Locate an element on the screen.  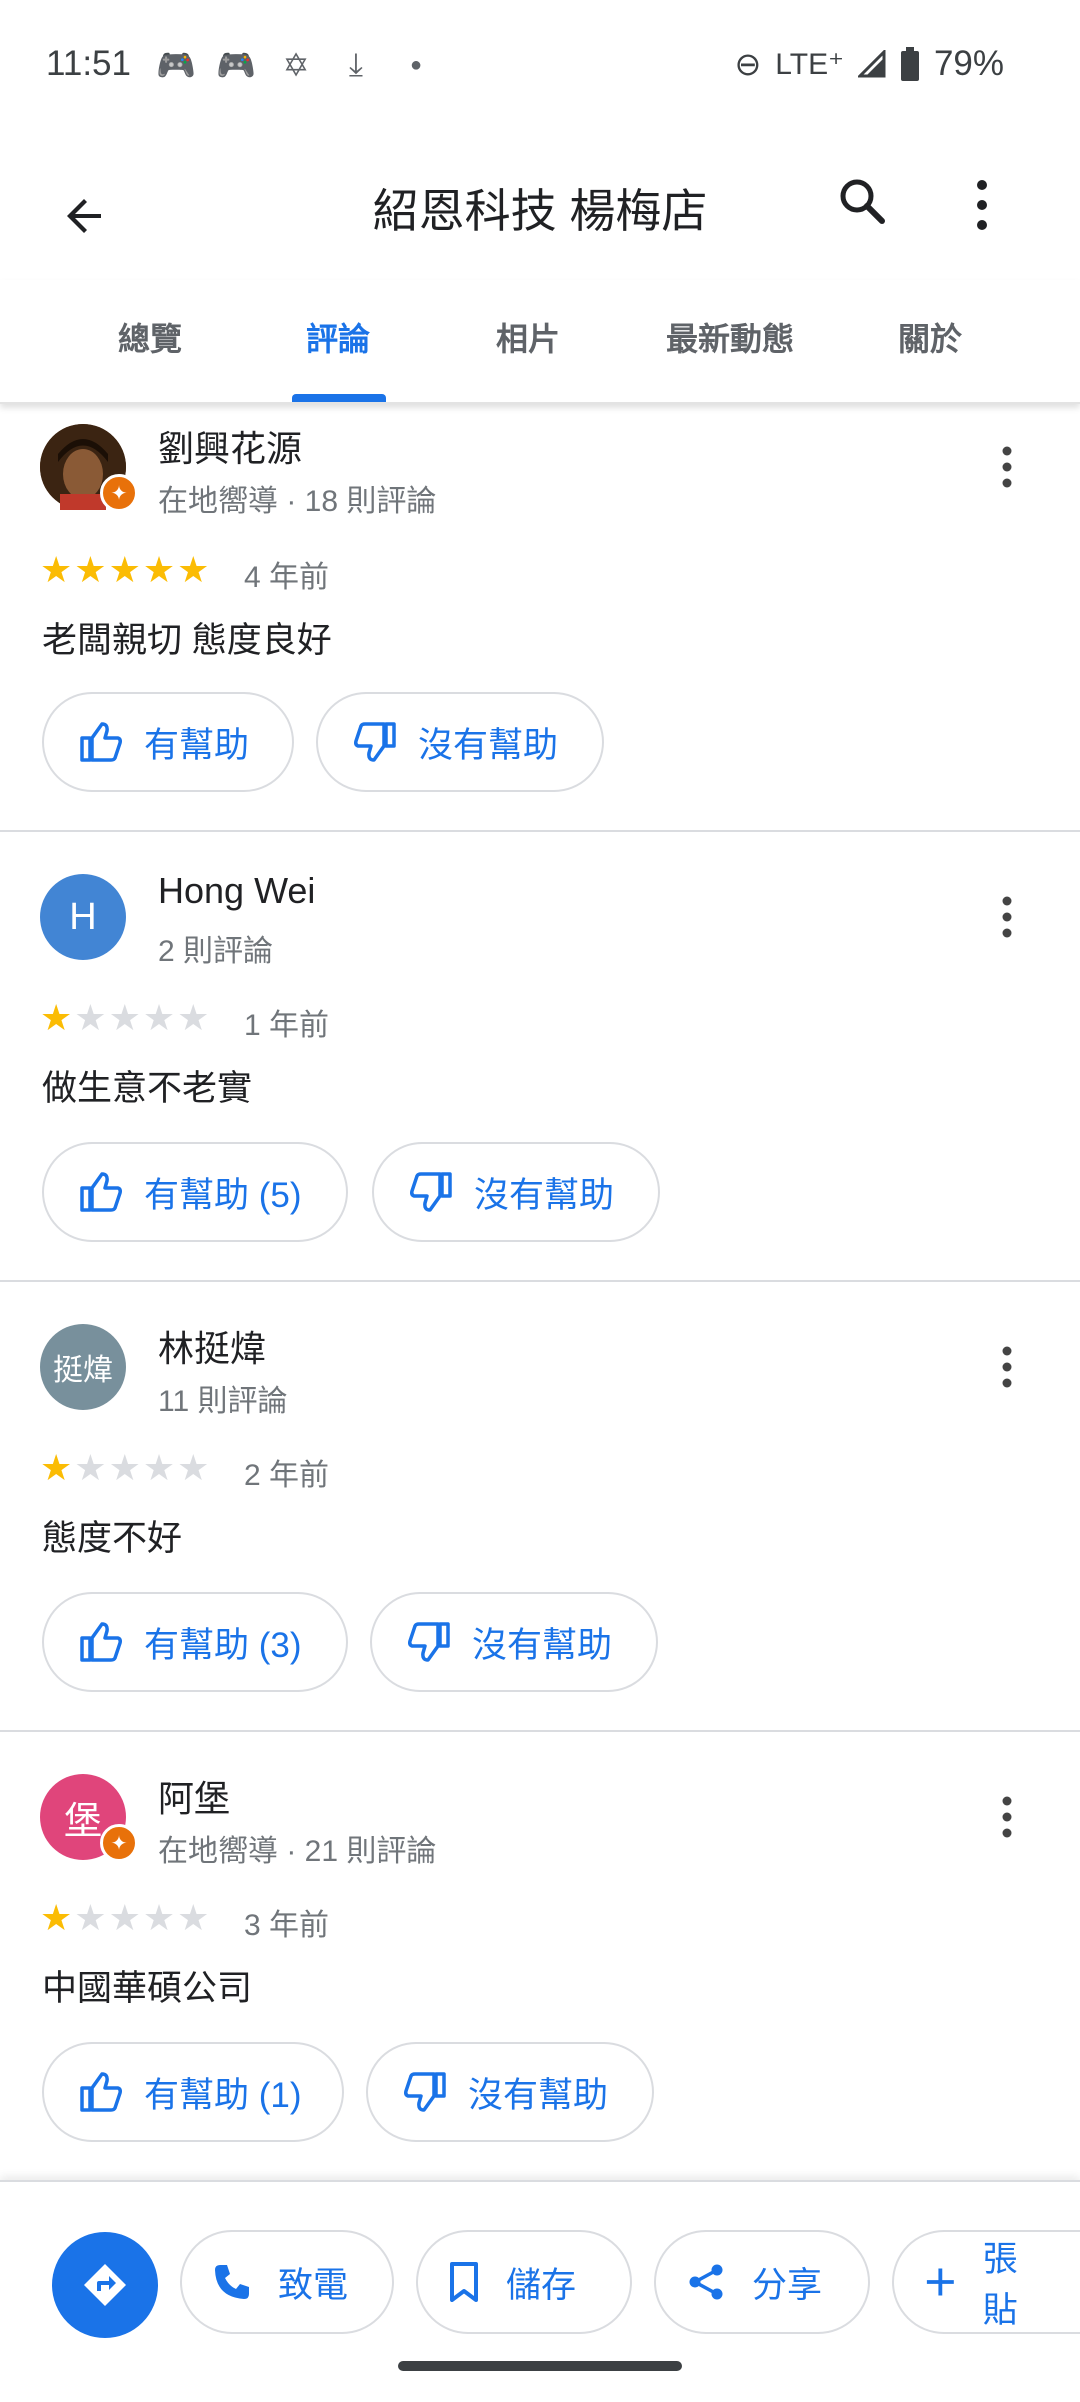
helpful-label: 有幫助 (3) is located at coordinates (223, 1645).